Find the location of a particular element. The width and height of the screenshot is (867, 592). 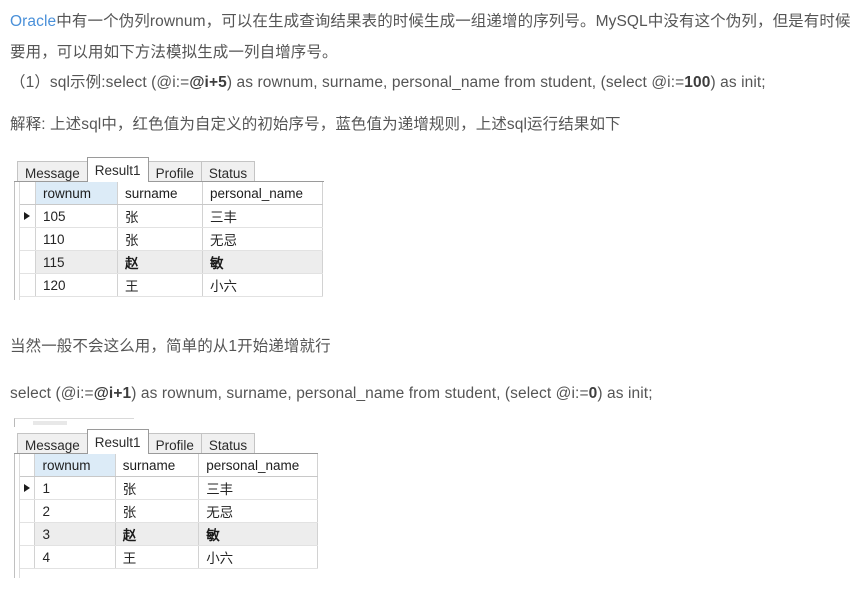

tab-status-1: Status is located at coordinates (228, 171).